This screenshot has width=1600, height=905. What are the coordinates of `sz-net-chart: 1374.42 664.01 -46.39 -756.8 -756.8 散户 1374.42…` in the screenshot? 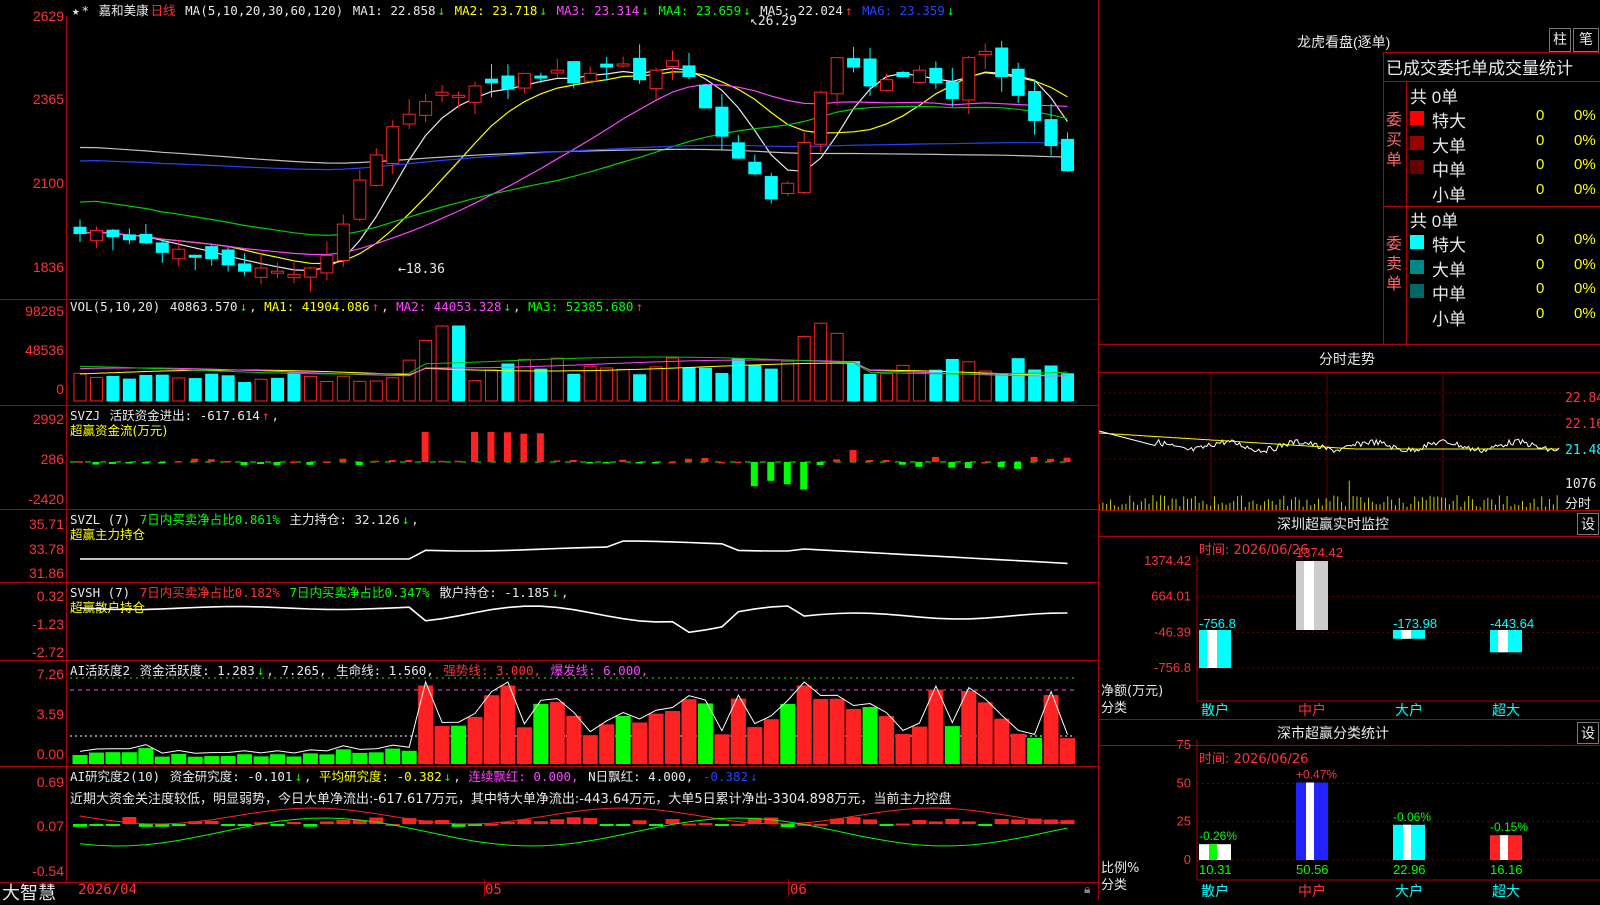 It's located at (1349, 615).